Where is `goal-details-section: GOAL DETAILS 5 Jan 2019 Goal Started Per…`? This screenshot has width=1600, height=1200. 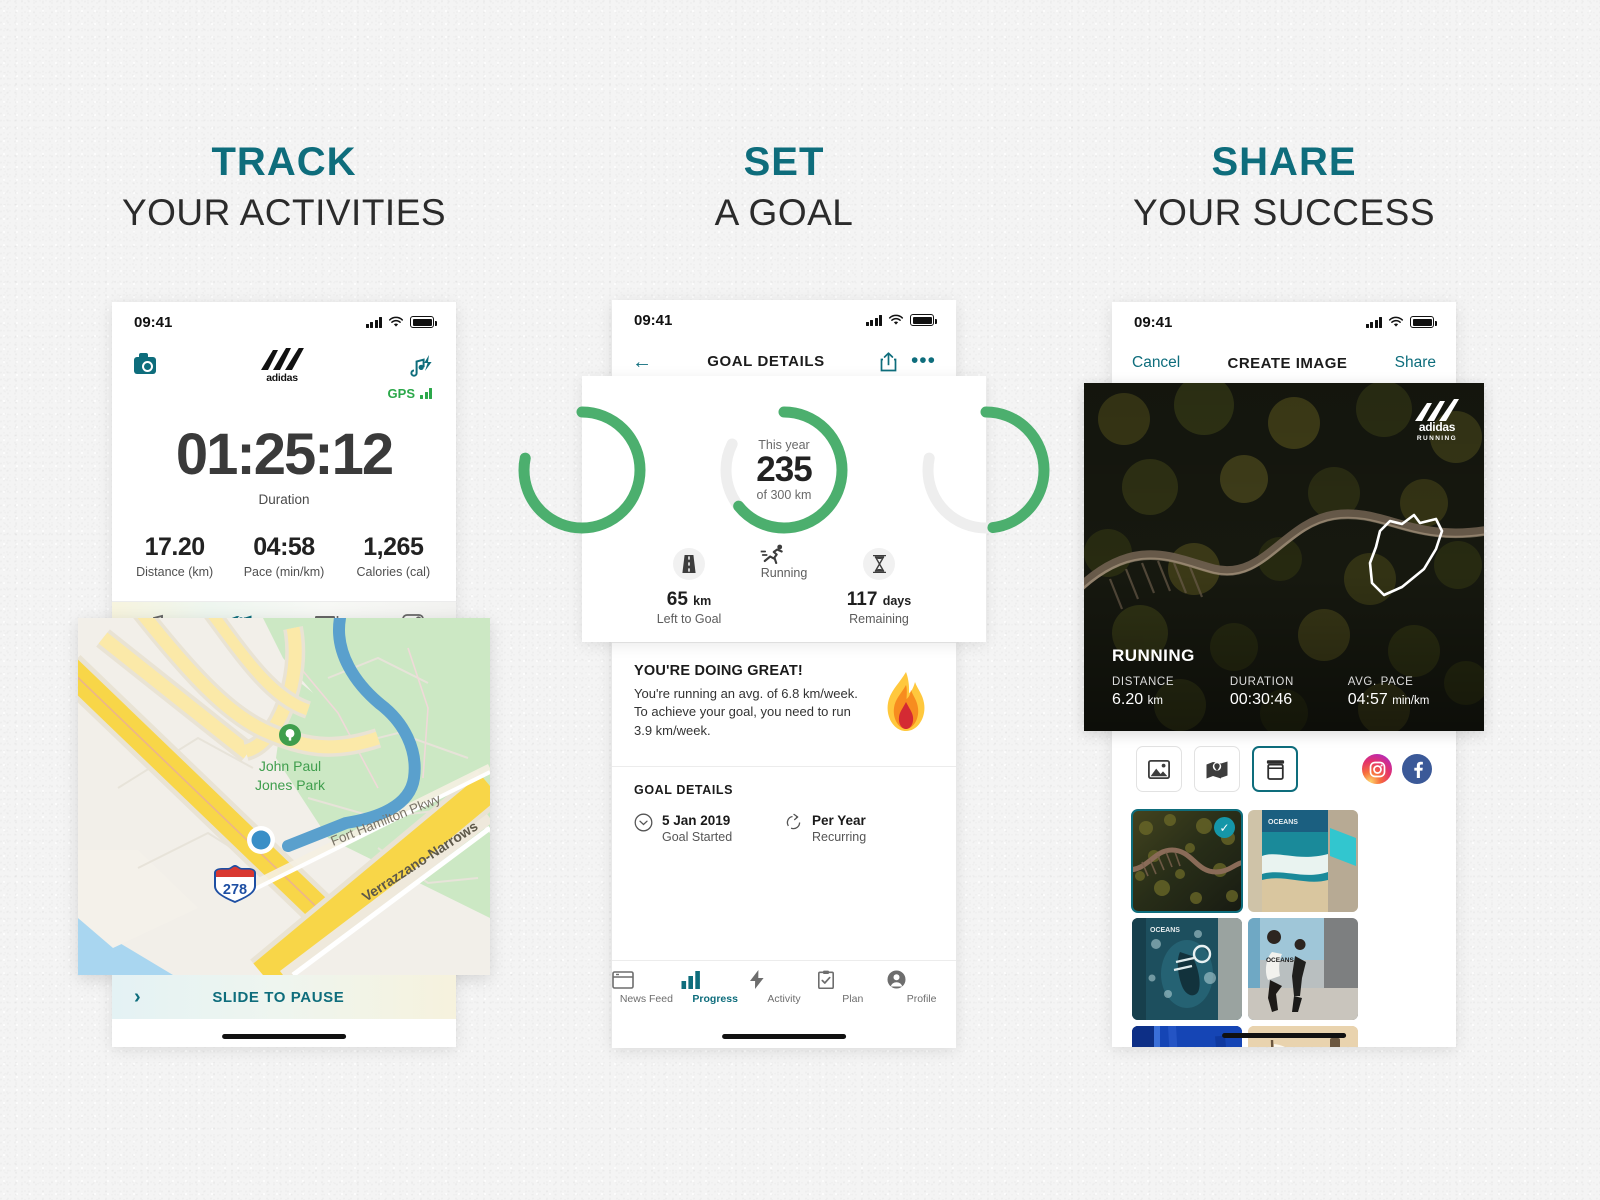 goal-details-section: GOAL DETAILS 5 Jan 2019 Goal Started Per… is located at coordinates (784, 805).